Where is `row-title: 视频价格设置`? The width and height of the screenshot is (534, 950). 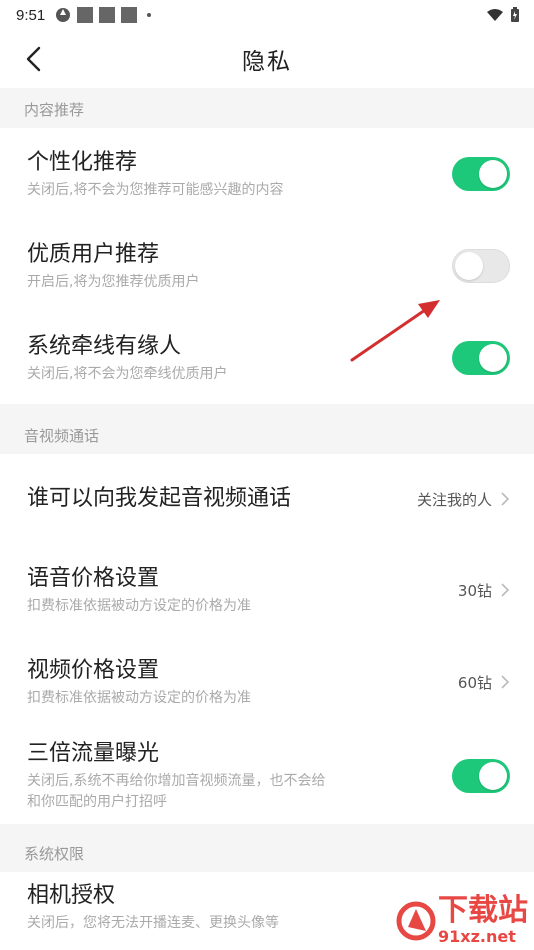
row-title: 视频价格设置 is located at coordinates (93, 670).